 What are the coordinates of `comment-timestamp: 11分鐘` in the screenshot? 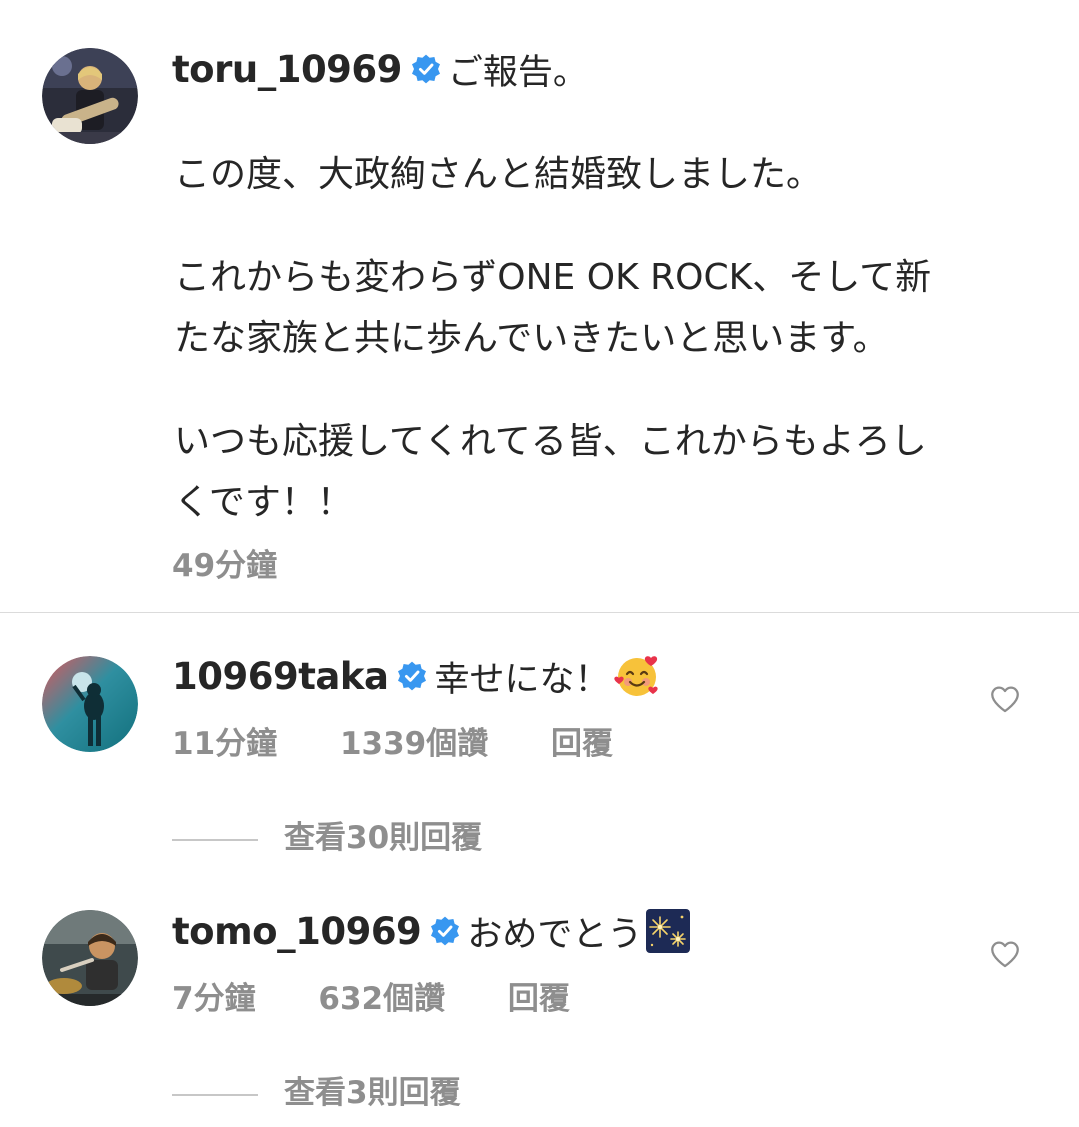 It's located at (225, 744).